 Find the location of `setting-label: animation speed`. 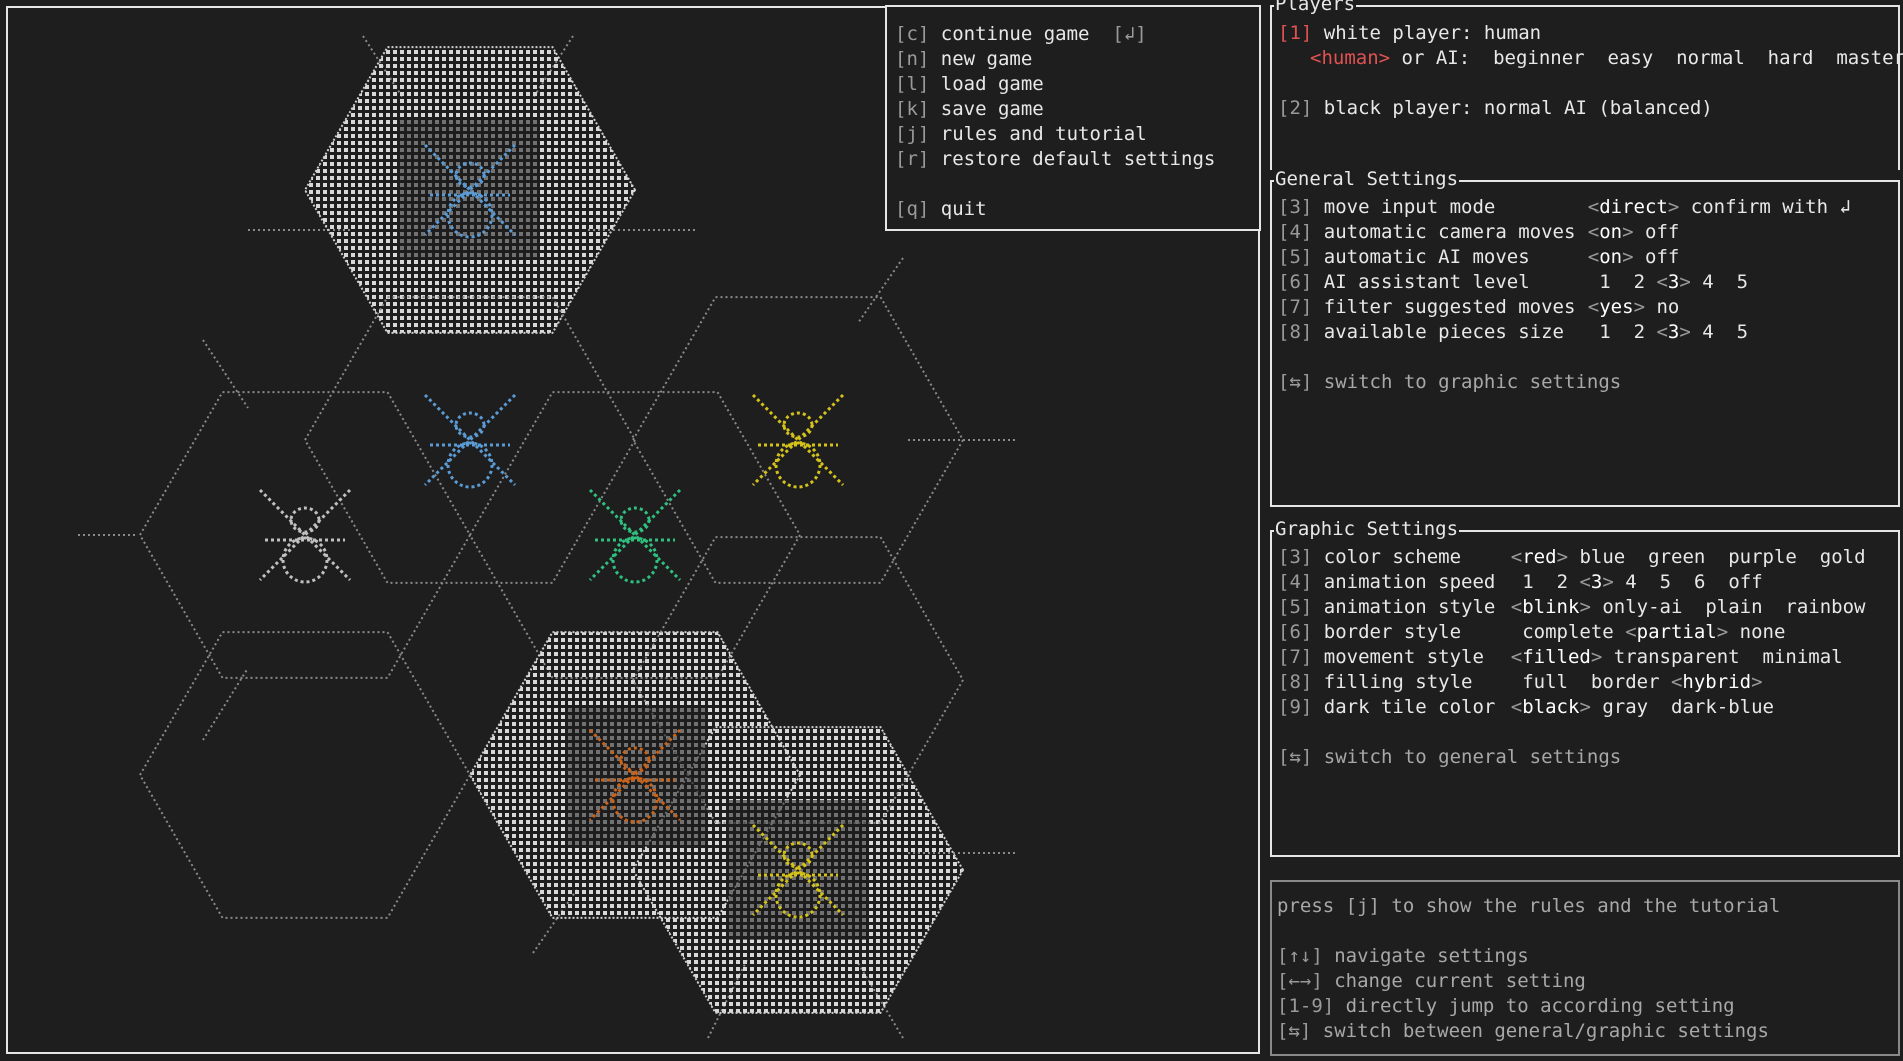

setting-label: animation speed is located at coordinates (1409, 582).